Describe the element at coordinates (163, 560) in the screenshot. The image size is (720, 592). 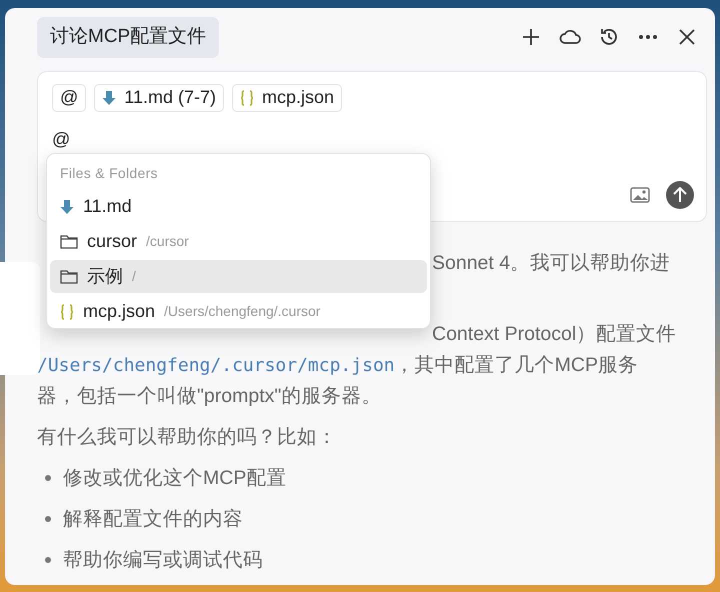
I see `list-item: 帮助你编写或调试代码` at that location.